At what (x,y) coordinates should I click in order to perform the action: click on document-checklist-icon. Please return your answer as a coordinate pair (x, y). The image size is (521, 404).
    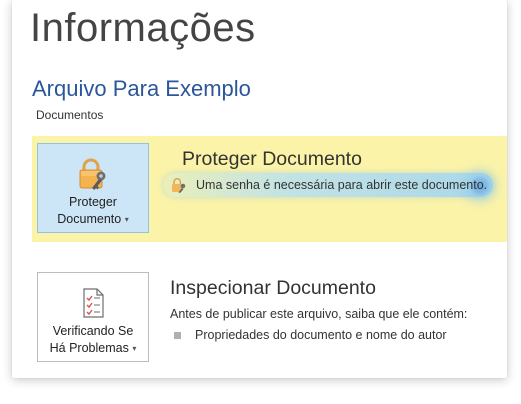
    Looking at the image, I should click on (93, 303).